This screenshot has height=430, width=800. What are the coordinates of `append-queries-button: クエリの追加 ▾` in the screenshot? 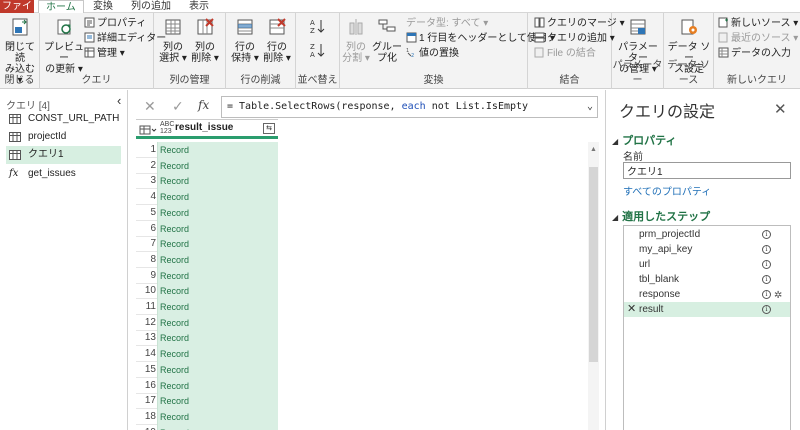 It's located at (574, 39).